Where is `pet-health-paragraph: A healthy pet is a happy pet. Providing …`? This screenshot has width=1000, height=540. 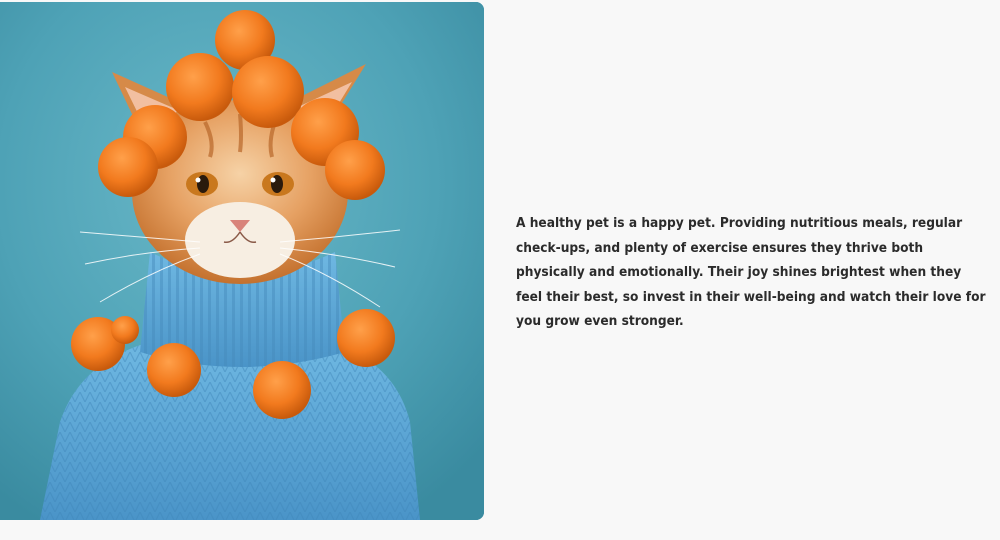 pet-health-paragraph: A healthy pet is a happy pet. Providing … is located at coordinates (751, 272).